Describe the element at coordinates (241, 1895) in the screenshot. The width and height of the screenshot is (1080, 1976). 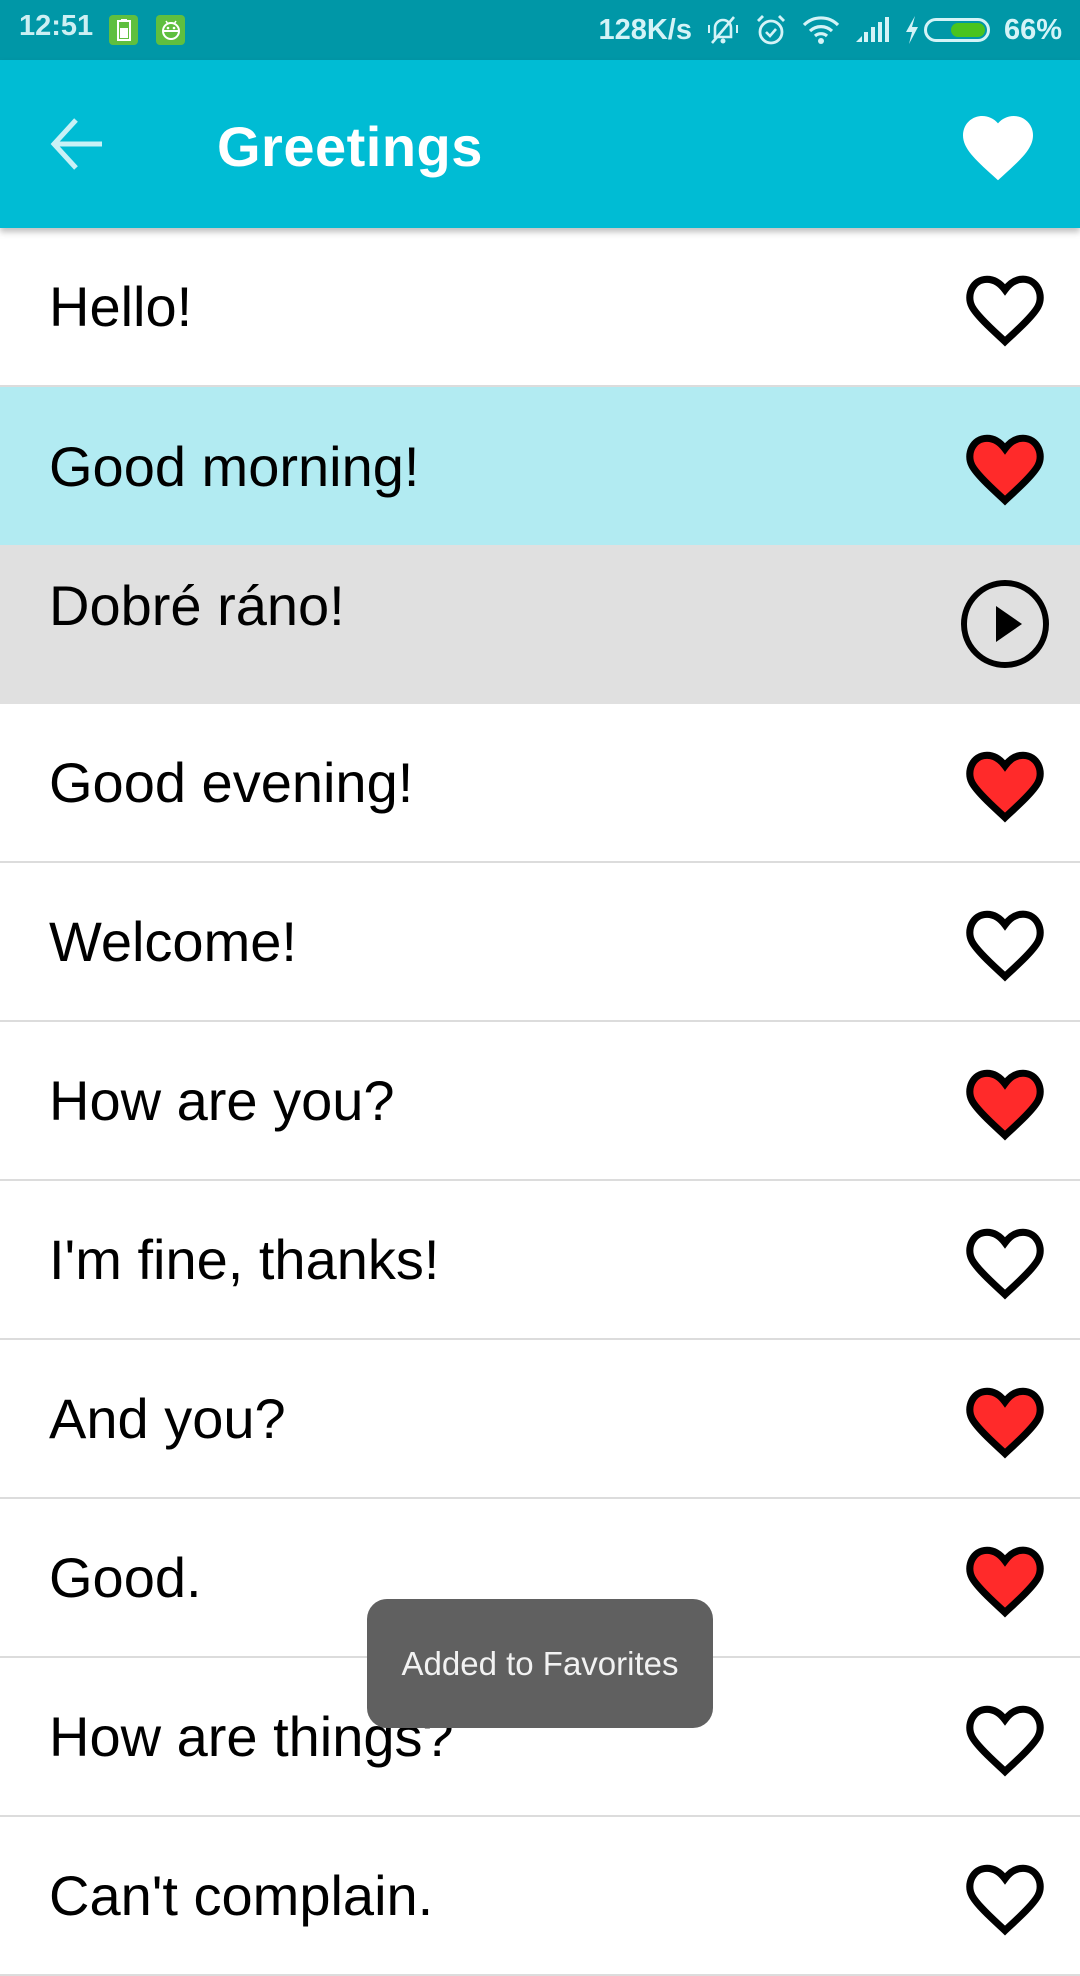
I see `phrase-text: Can't complain.` at that location.